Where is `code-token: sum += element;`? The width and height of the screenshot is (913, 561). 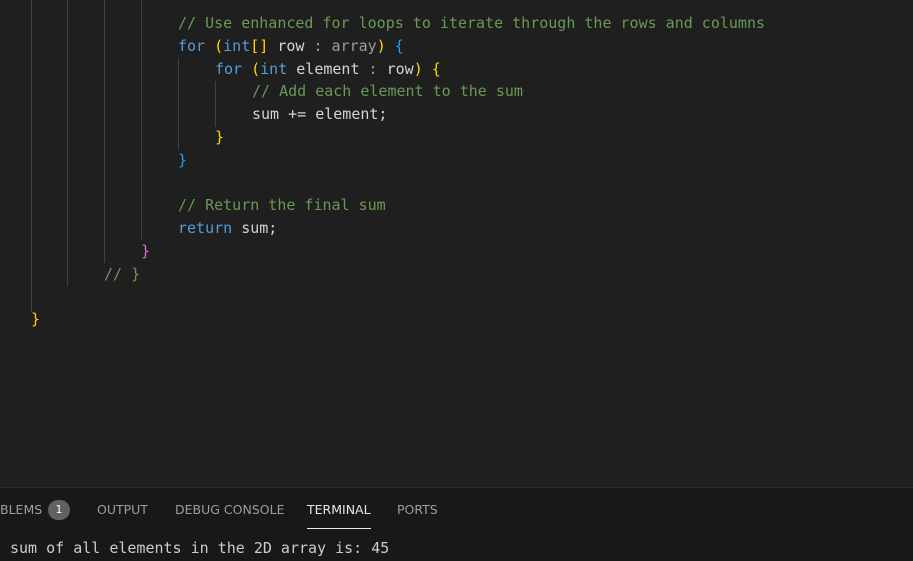 code-token: sum += element; is located at coordinates (320, 114).